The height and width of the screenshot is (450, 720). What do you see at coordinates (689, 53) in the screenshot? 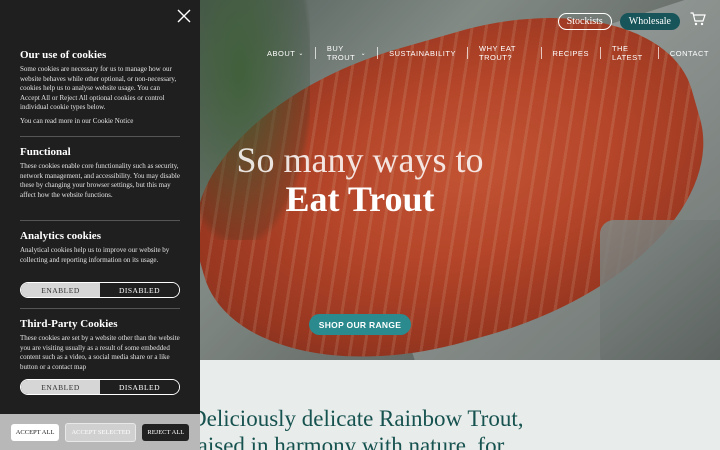
I see `nav-contact: CONTACT` at bounding box center [689, 53].